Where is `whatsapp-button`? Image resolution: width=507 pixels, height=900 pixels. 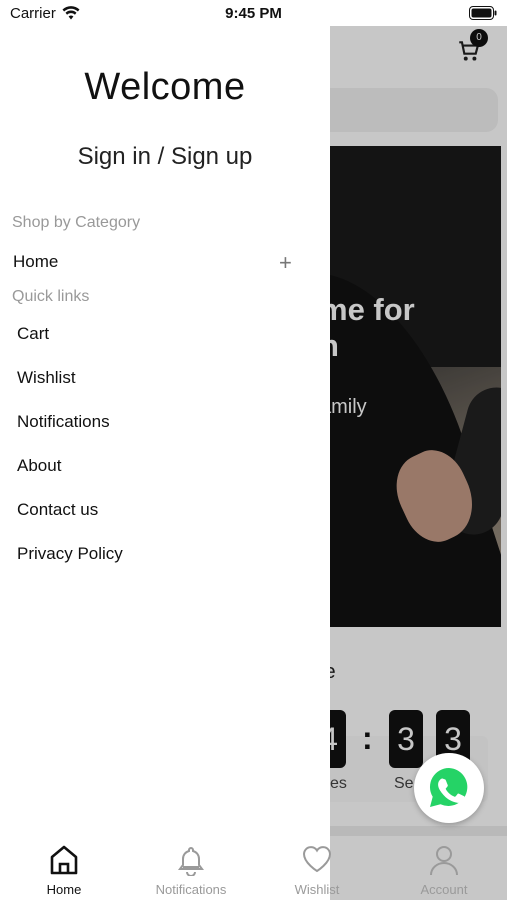 whatsapp-button is located at coordinates (449, 788).